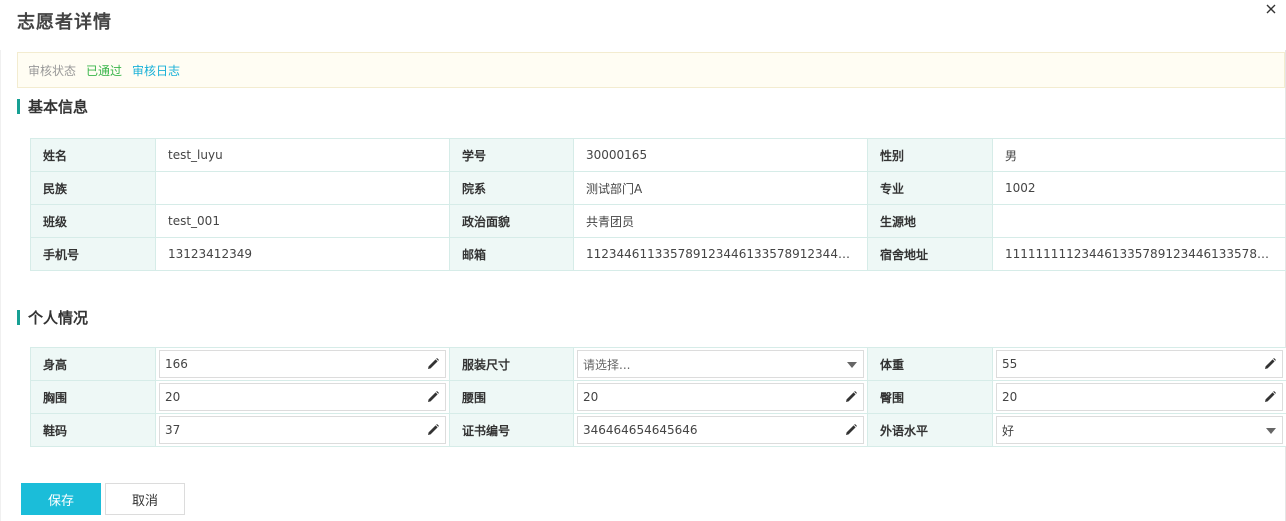 Image resolution: width=1286 pixels, height=521 pixels. I want to click on field-label: 腰围, so click(511, 397).